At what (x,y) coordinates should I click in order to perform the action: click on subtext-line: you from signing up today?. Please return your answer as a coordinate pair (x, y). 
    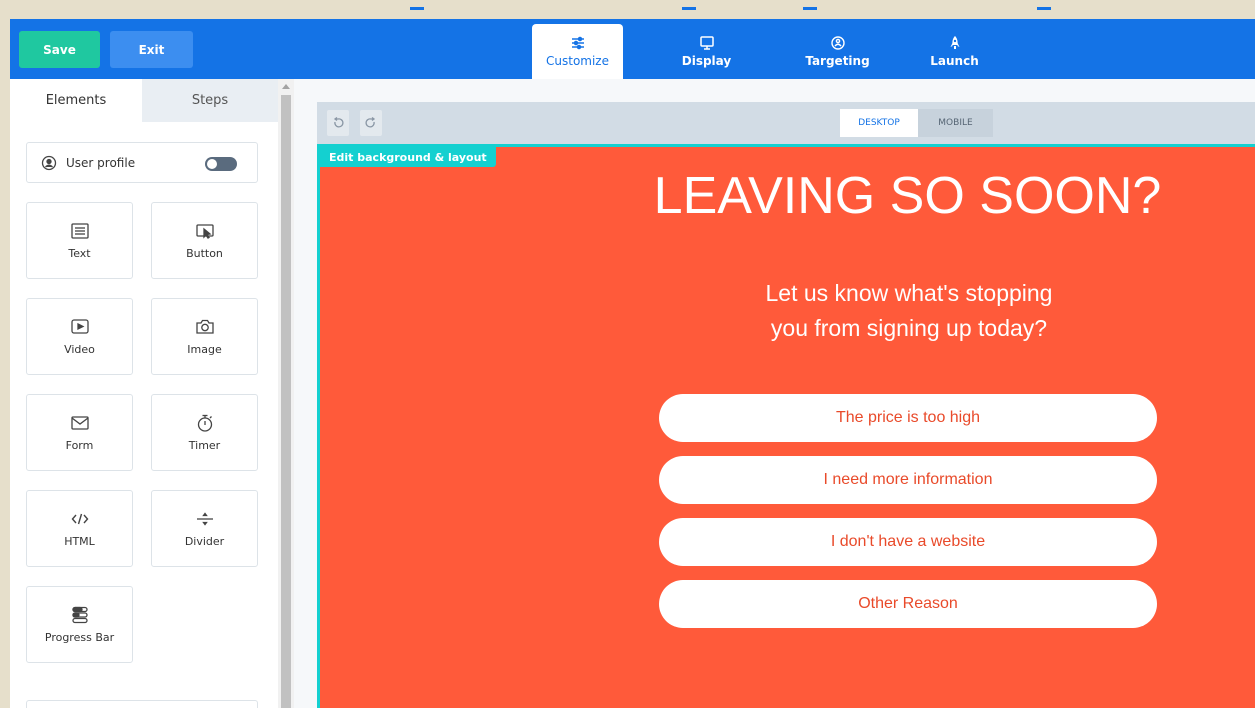
    Looking at the image, I should click on (909, 328).